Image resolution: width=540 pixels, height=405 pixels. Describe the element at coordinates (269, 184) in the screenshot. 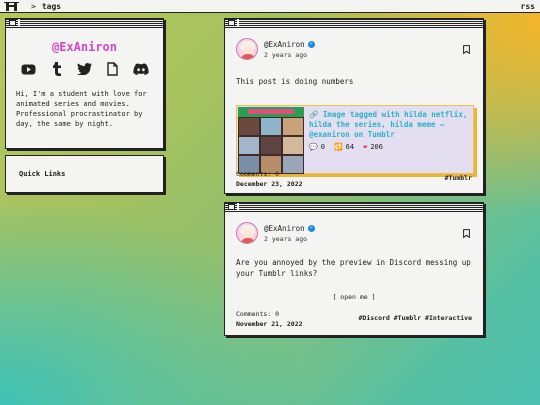

I see `post-date: December 23, 2022` at that location.